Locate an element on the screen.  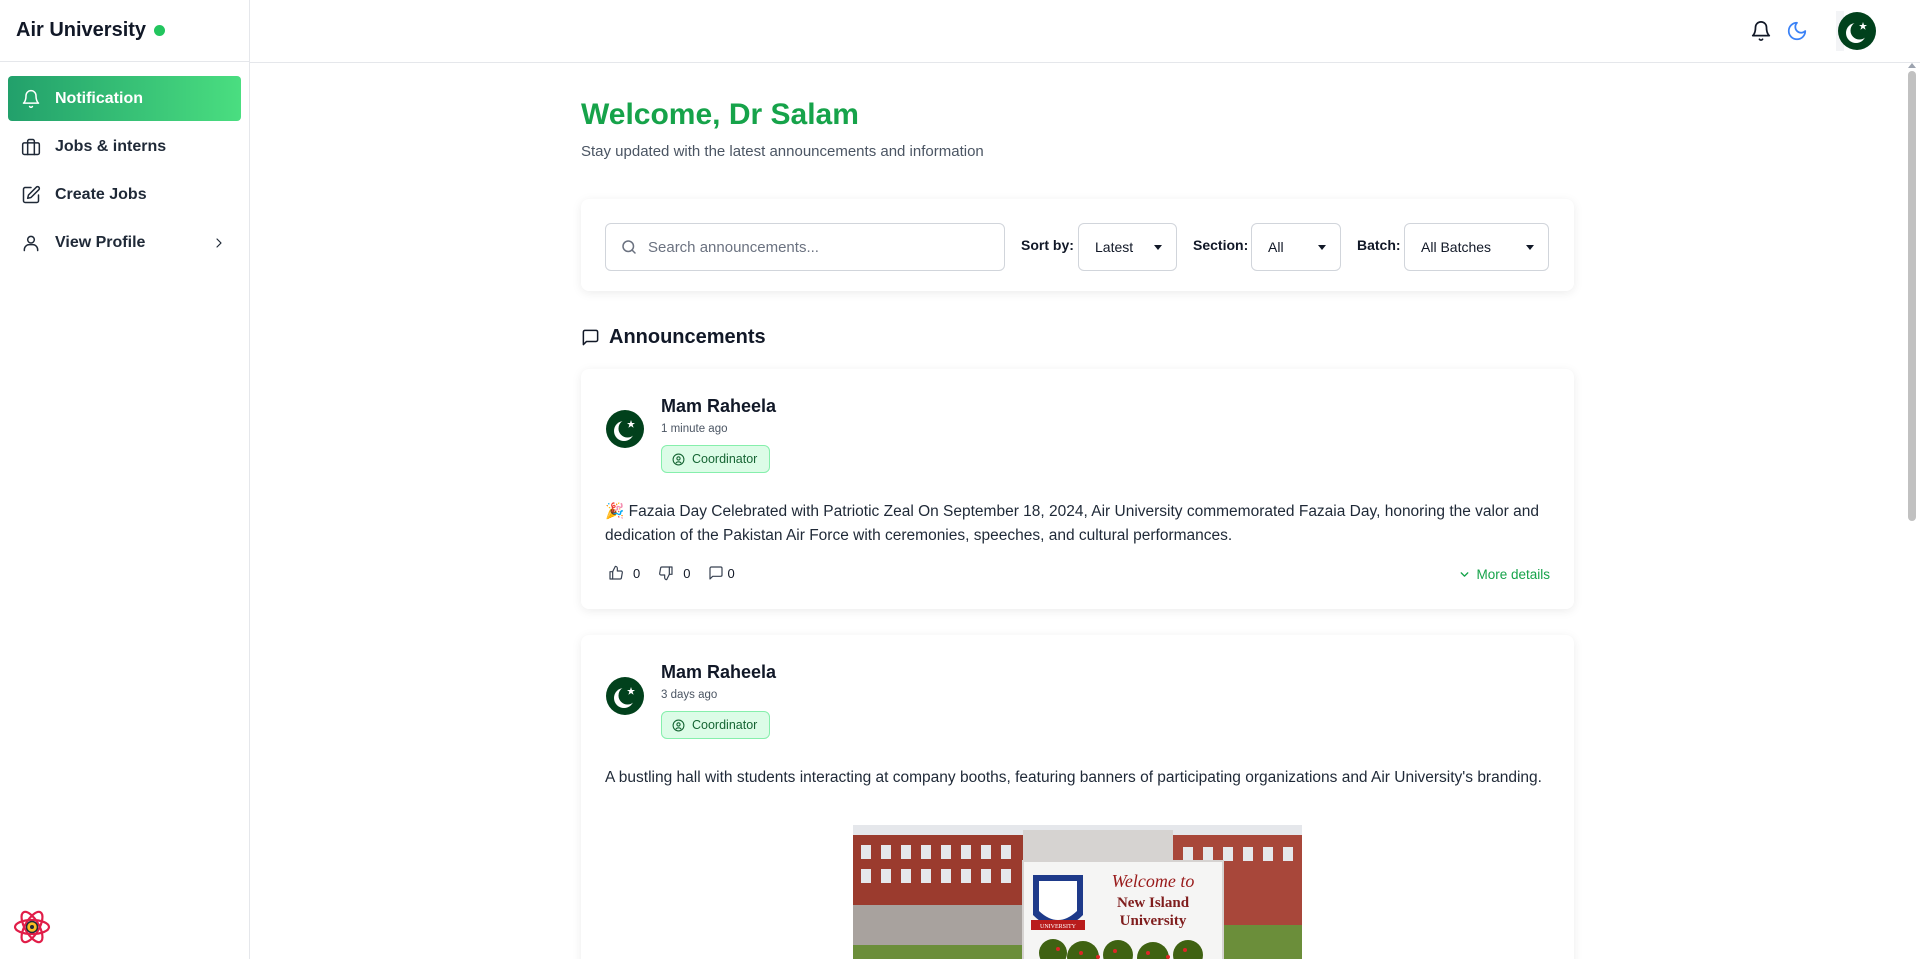
notification-bell-icon is located at coordinates (1761, 31).